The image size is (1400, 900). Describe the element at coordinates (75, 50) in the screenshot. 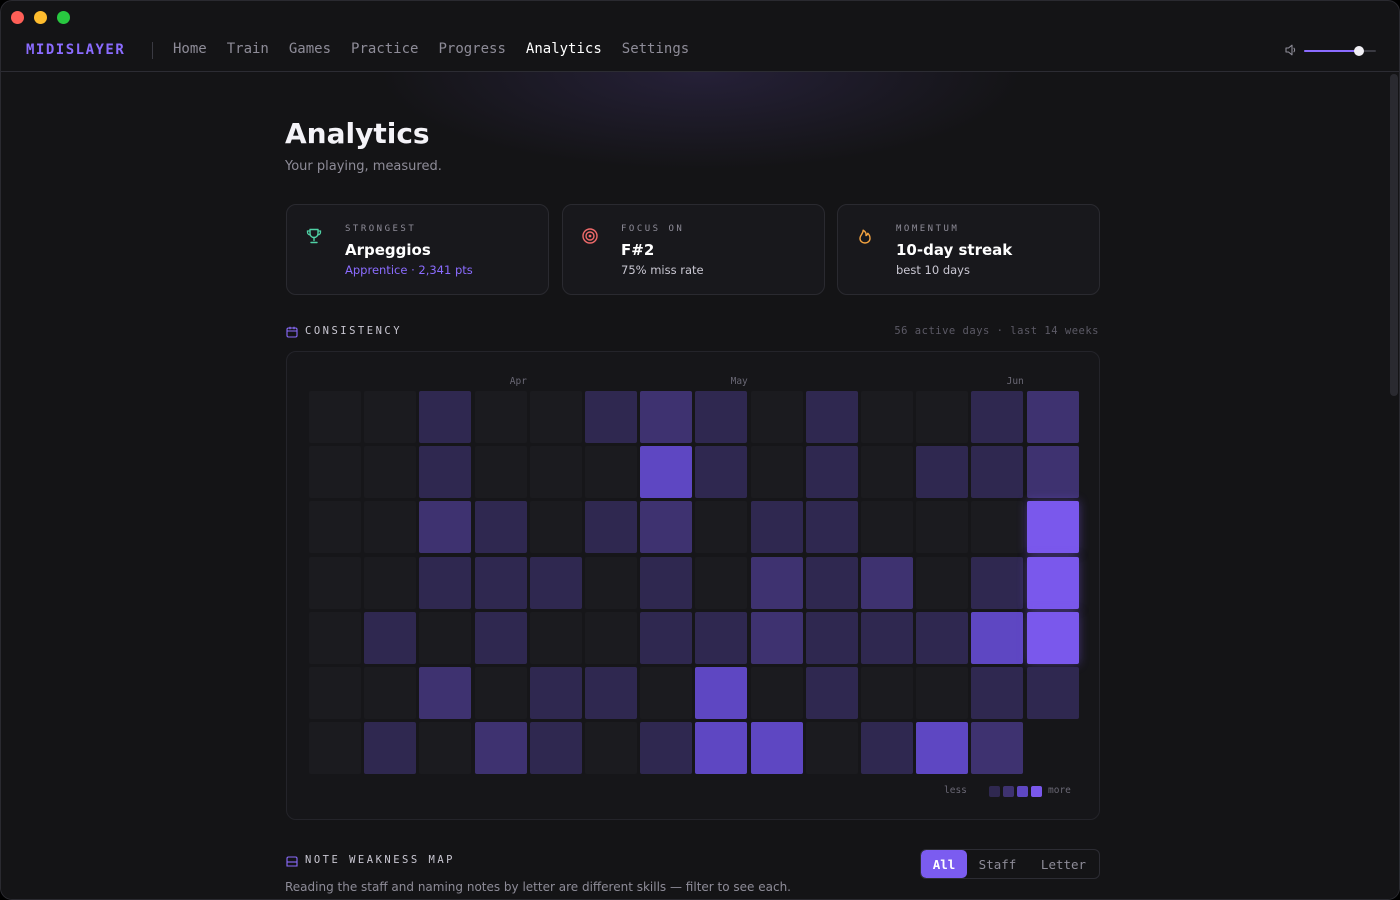

I see `brand-logo: MIDISLAYER` at that location.